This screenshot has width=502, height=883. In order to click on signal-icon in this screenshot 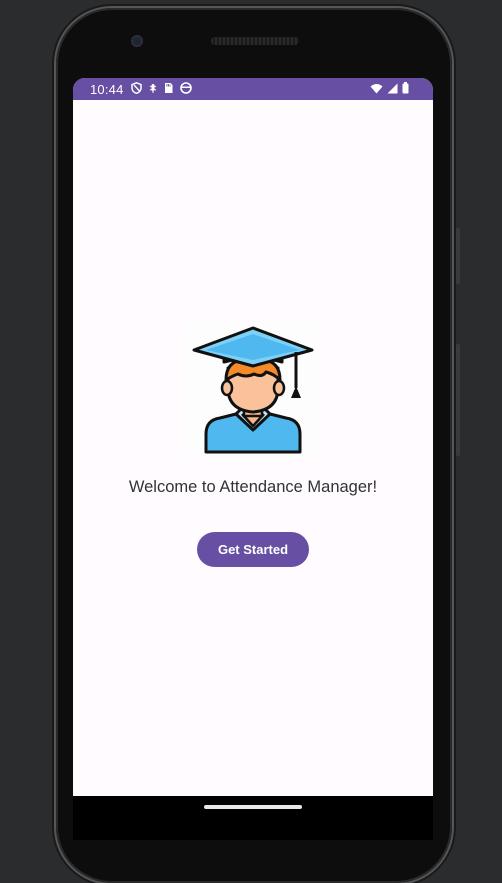, I will do `click(392, 90)`.